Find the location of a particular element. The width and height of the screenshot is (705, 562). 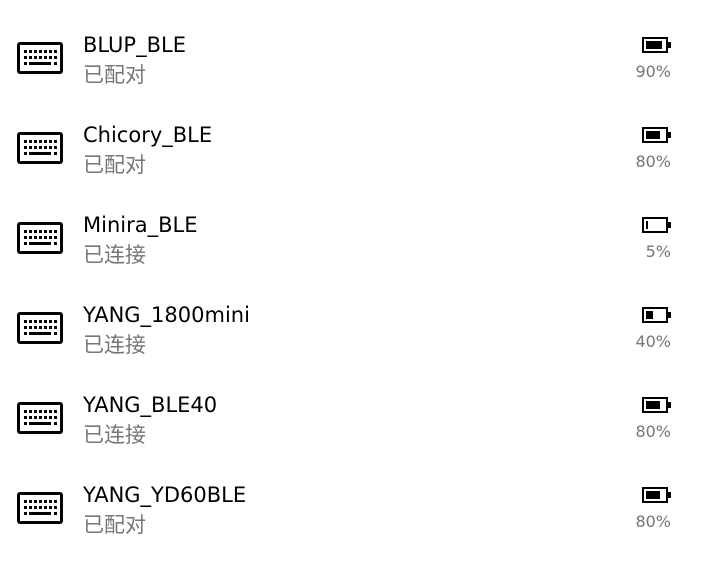

battery-percentage: 40% is located at coordinates (653, 341).